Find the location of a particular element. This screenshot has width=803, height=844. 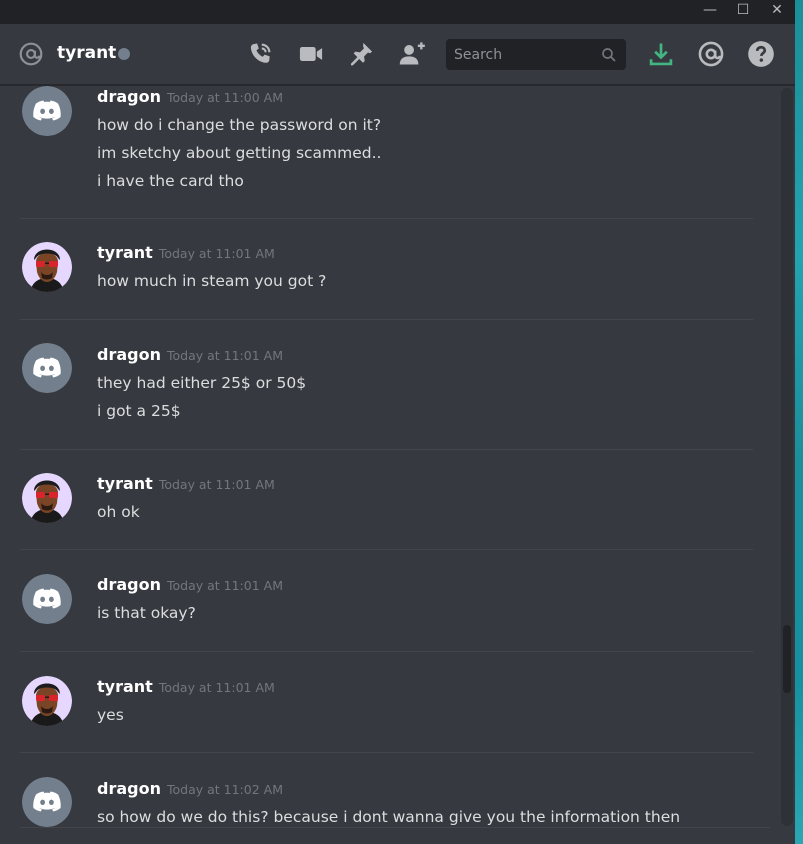

mentions-icon is located at coordinates (711, 54).